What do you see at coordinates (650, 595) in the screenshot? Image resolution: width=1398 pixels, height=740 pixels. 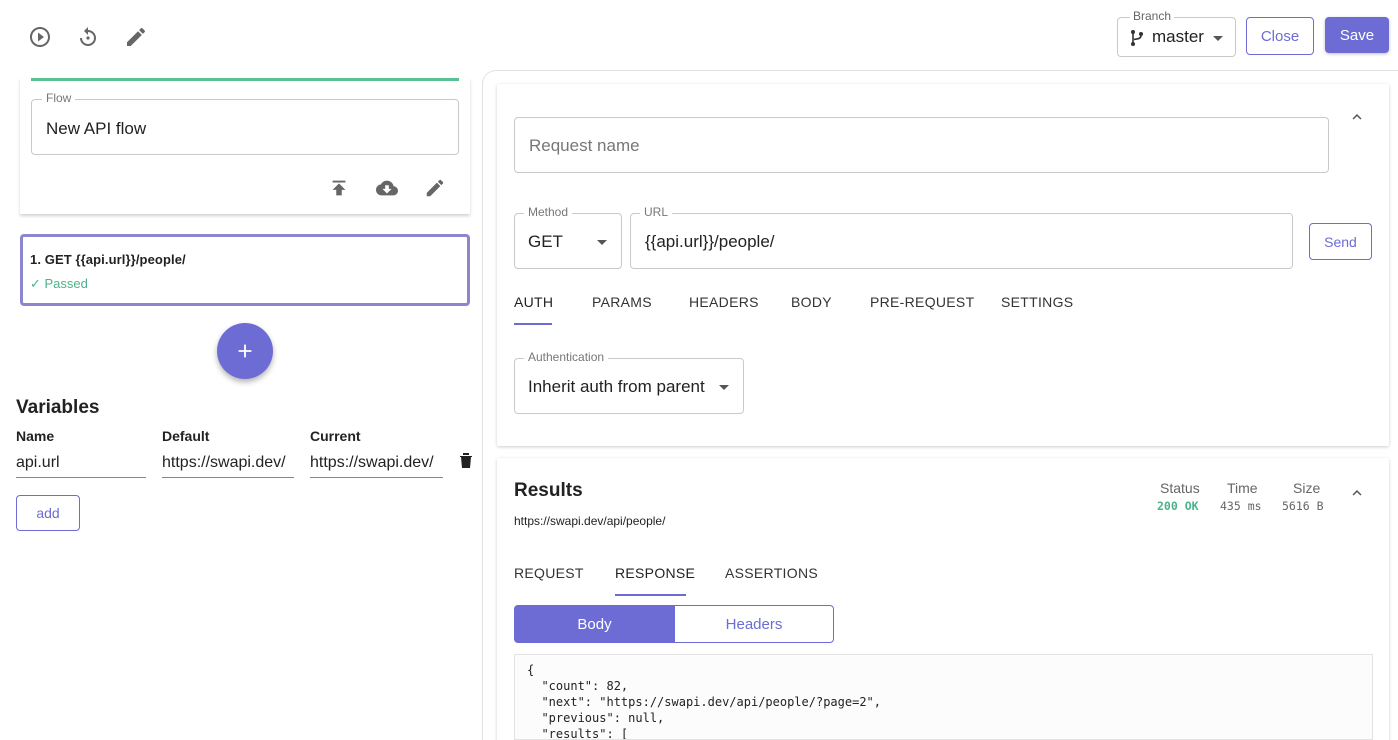 I see `response-tab-indicator` at bounding box center [650, 595].